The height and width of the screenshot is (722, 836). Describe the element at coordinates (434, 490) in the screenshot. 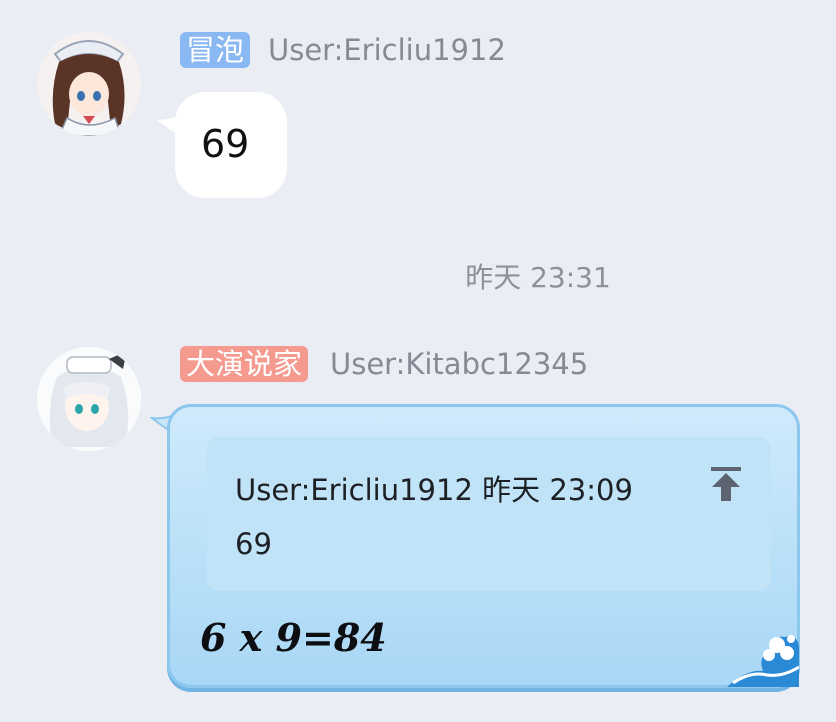

I see `quoted-message-header: User:Ericliu1912 昨天 23:09` at that location.